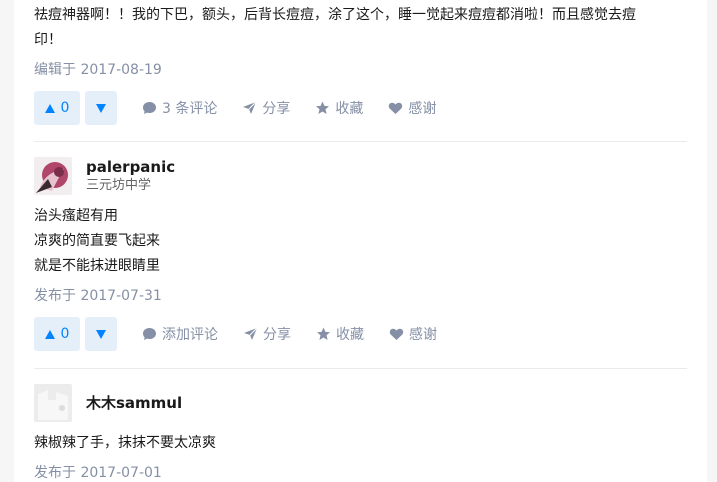 Image resolution: width=717 pixels, height=482 pixels. Describe the element at coordinates (234, 176) in the screenshot. I see `author-info: palerpanic 三元坊中学` at that location.